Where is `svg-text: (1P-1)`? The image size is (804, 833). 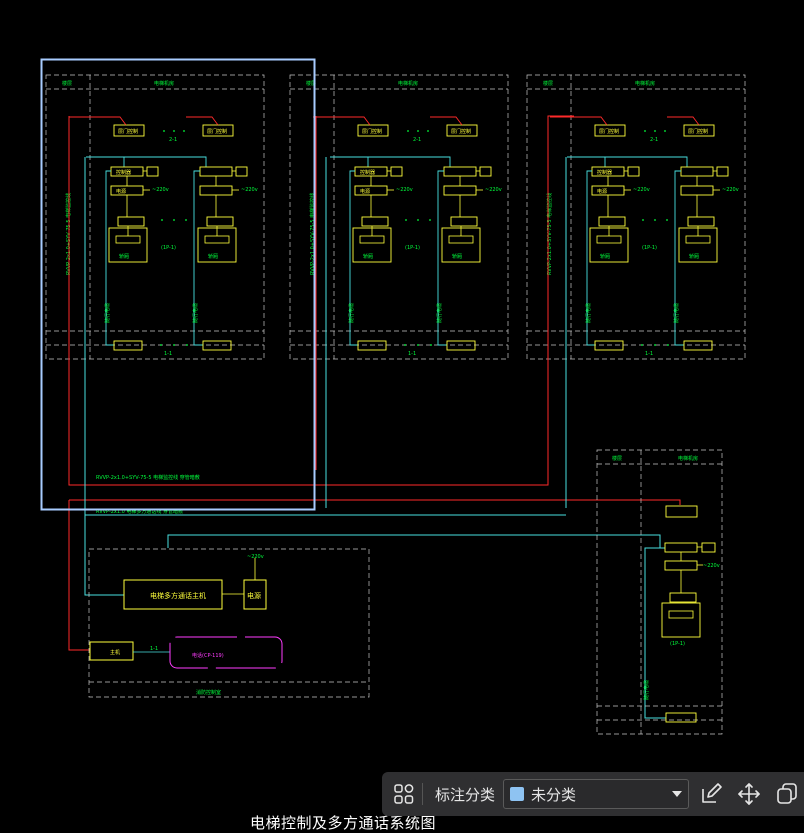 svg-text: (1P-1) is located at coordinates (677, 644).